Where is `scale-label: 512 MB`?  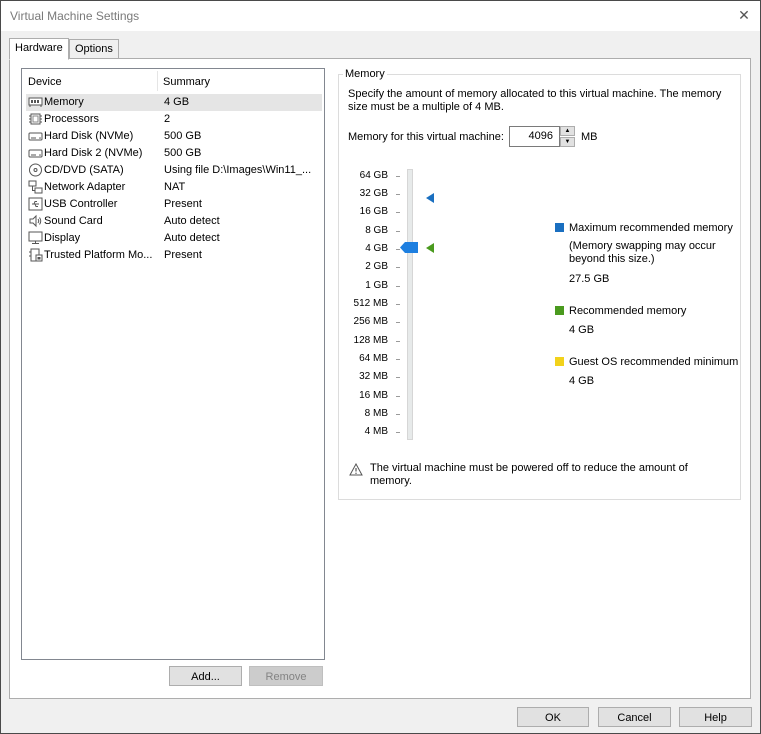 scale-label: 512 MB is located at coordinates (370, 303).